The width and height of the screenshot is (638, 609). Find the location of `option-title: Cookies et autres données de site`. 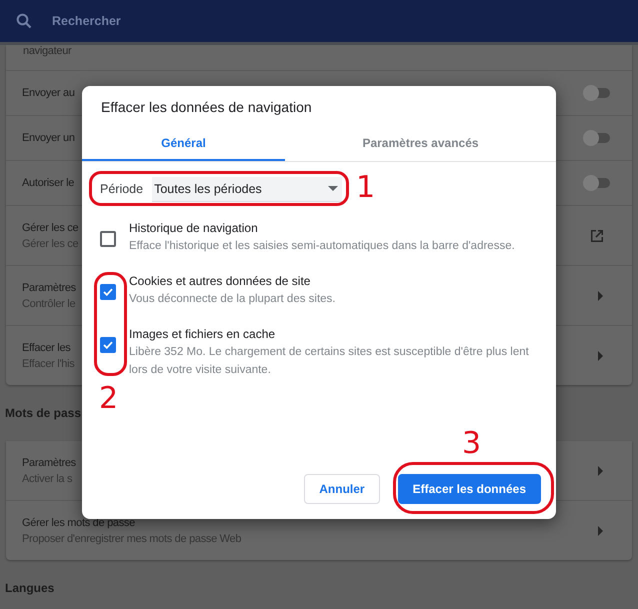

option-title: Cookies et autres données de site is located at coordinates (220, 281).